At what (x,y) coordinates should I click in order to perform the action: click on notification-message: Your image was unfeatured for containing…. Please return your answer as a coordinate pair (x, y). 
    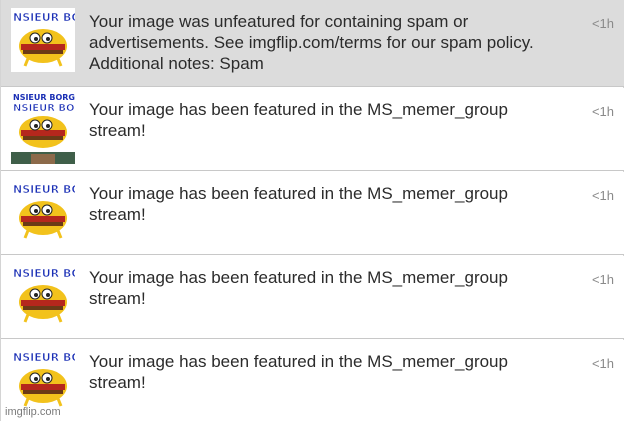
    Looking at the image, I should click on (311, 42).